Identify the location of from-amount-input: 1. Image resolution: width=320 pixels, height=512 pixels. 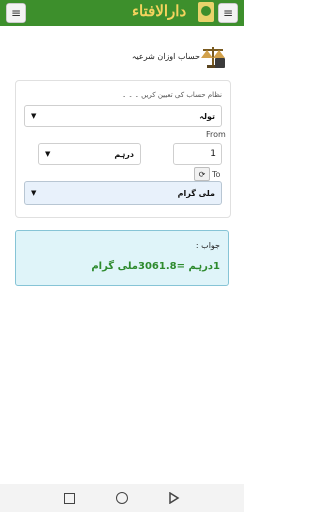
(197, 154).